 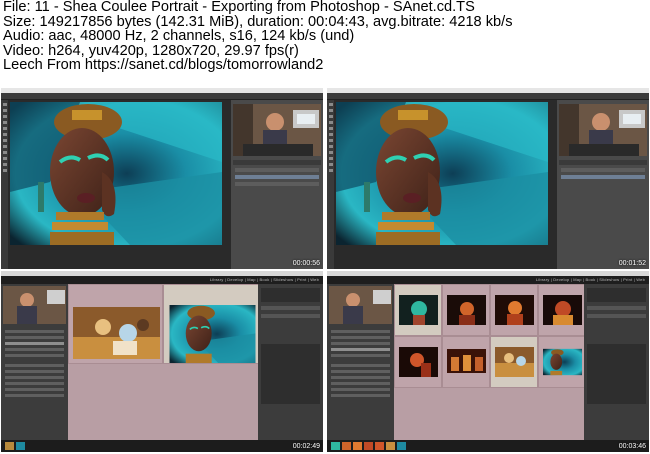 I want to click on timestamp: 00:00:56, so click(x=306, y=263).